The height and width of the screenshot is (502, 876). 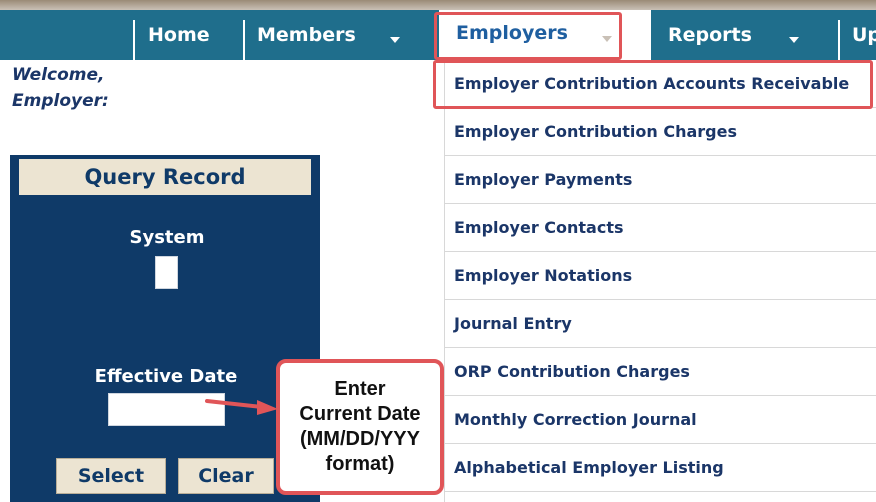 I want to click on callout-line: (MM/DD/YYY, so click(x=359, y=439).